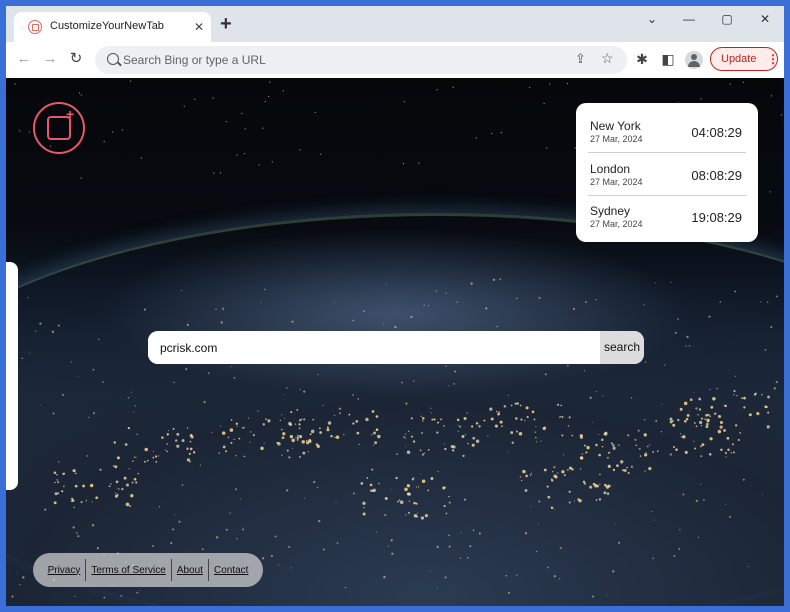  Describe the element at coordinates (773, 59) in the screenshot. I see `more-menu-icon: ⋮` at that location.